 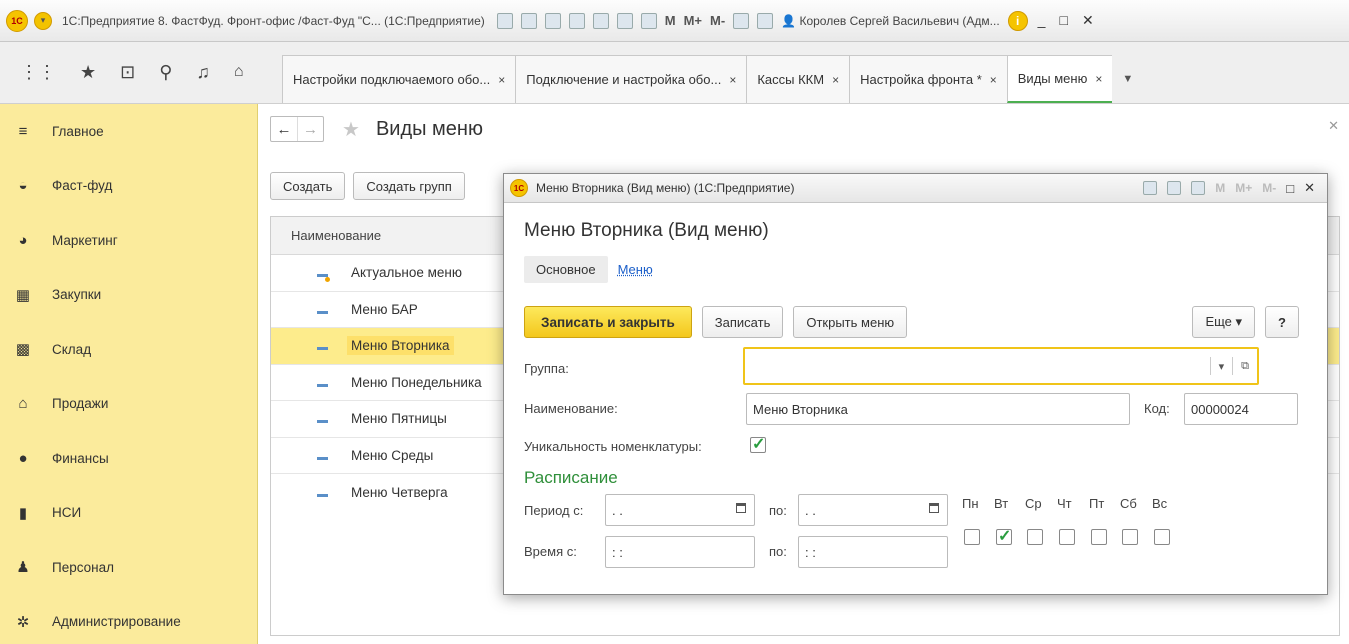 What do you see at coordinates (128, 458) in the screenshot?
I see `sidebar-item-finance: ● Финансы` at bounding box center [128, 458].